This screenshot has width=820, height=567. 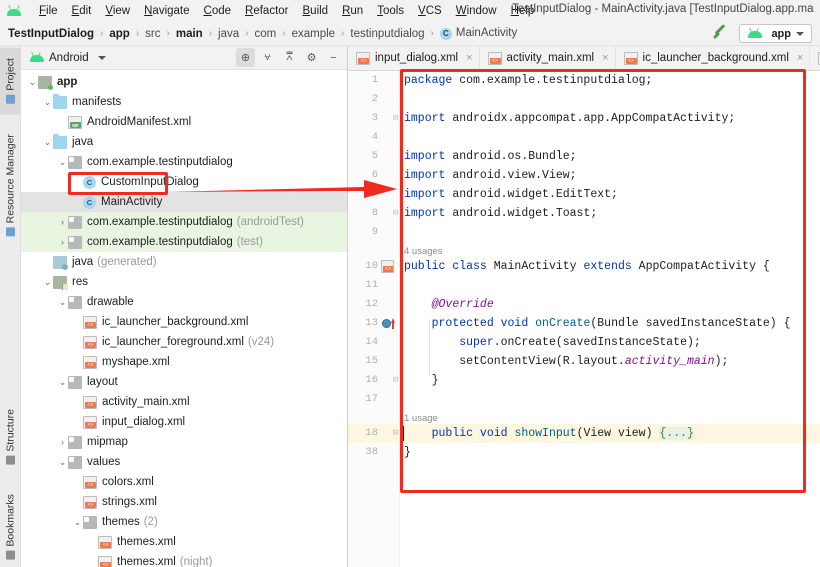 I want to click on tree-item-java: ⌄ java, so click(x=184, y=142).